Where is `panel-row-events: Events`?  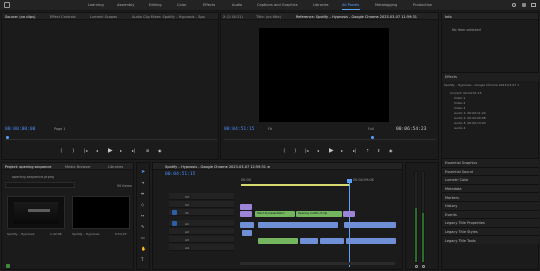 panel-row-events: Events is located at coordinates (490, 214).